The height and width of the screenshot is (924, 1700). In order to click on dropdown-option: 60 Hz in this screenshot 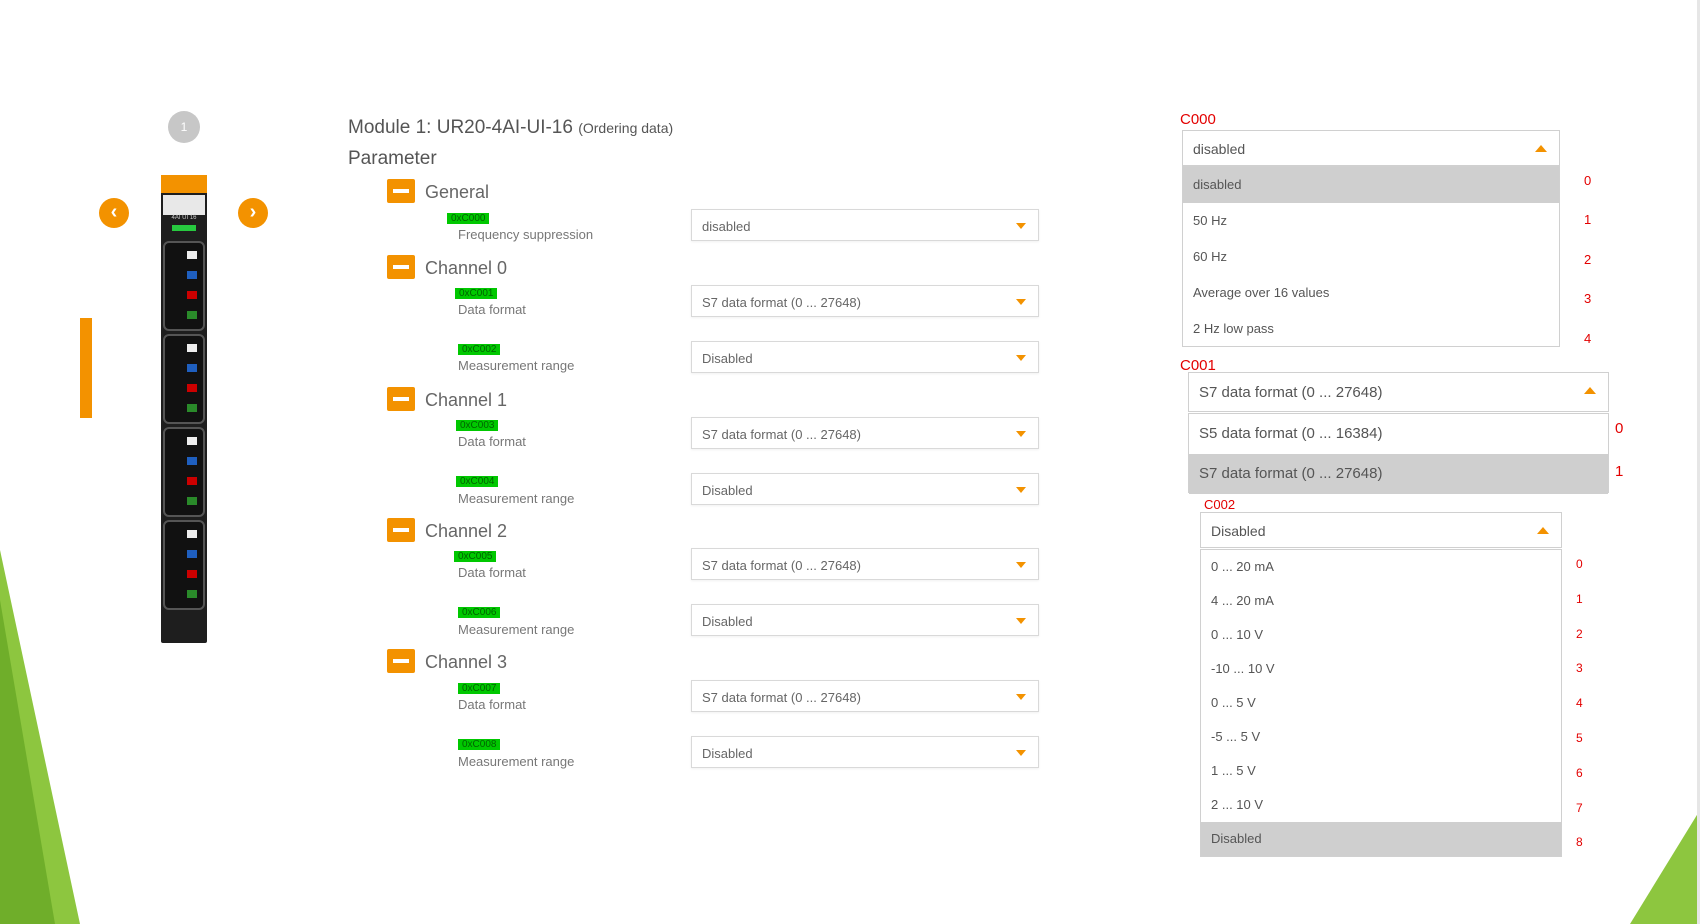, I will do `click(1371, 257)`.